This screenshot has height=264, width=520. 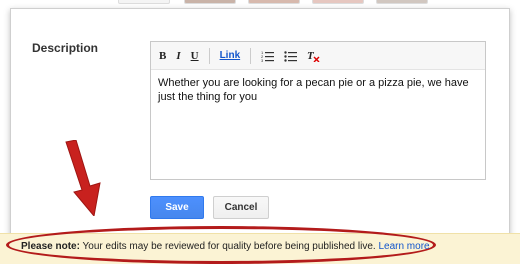 I want to click on notice-strong: Please note:, so click(x=50, y=246).